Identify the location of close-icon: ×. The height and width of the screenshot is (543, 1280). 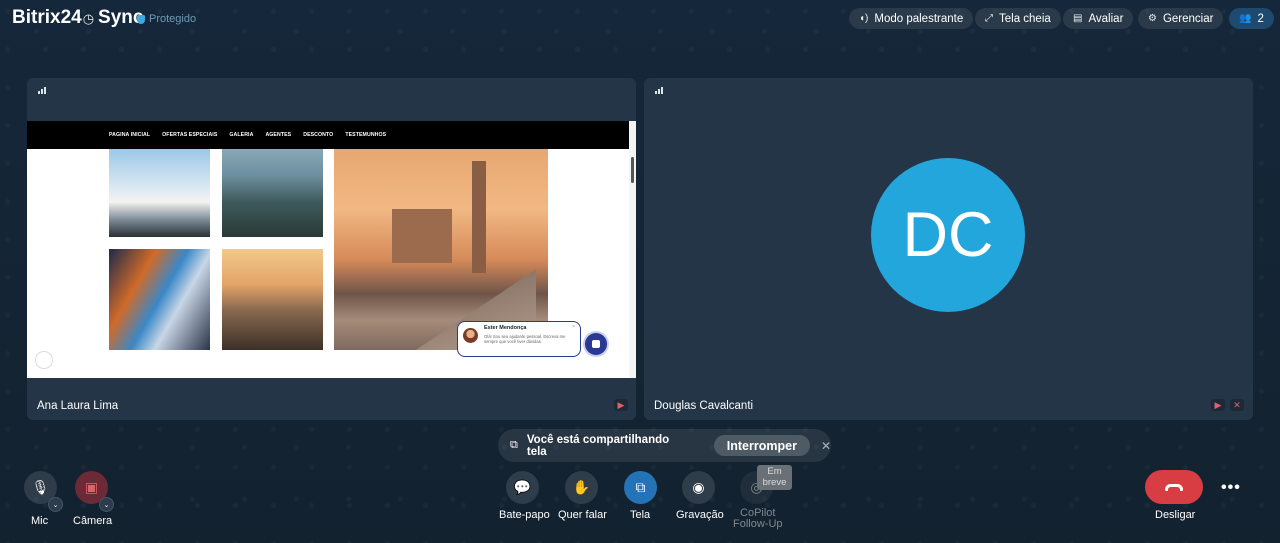
(573, 327).